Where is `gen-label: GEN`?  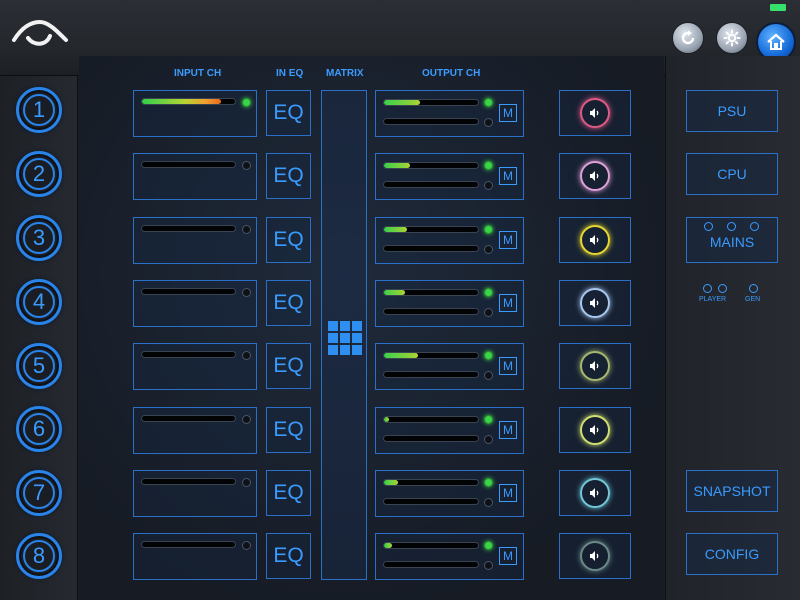 gen-label: GEN is located at coordinates (753, 299).